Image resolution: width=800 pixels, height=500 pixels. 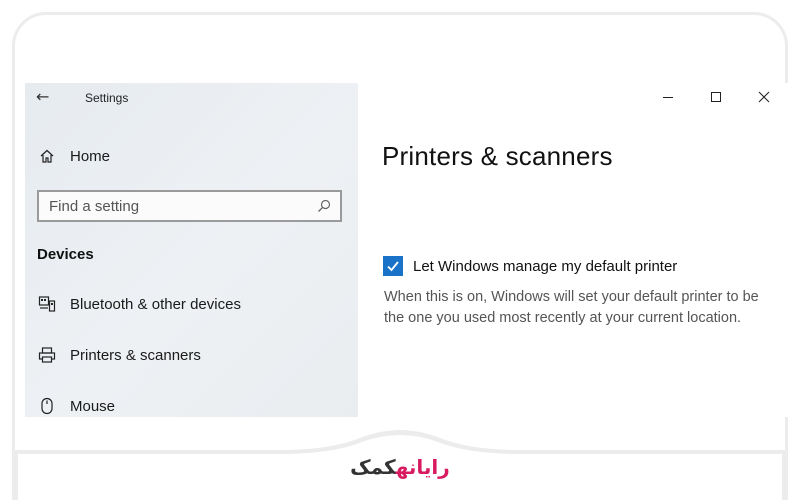 I want to click on close-button, so click(x=764, y=97).